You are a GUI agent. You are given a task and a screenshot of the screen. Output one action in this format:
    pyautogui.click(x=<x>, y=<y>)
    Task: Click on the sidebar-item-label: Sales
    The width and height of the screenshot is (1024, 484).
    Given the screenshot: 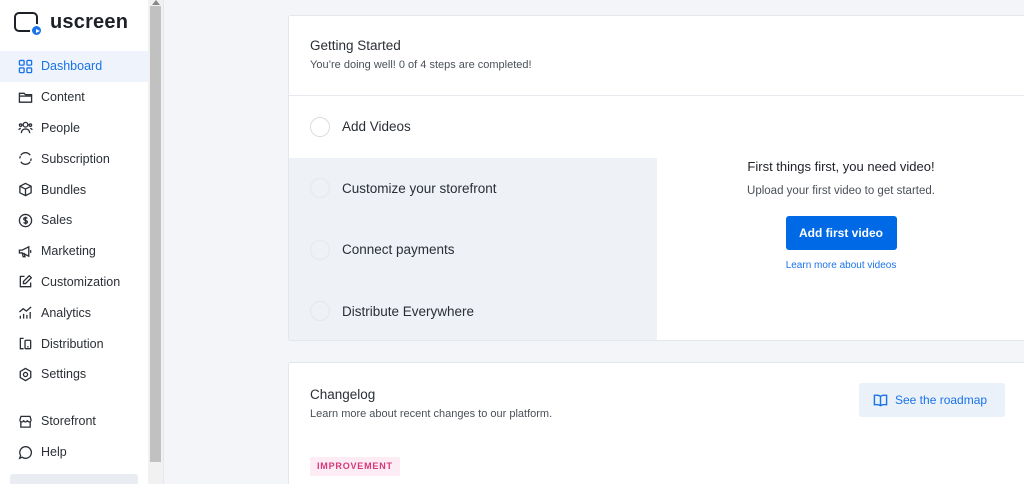 What is the action you would take?
    pyautogui.click(x=57, y=220)
    